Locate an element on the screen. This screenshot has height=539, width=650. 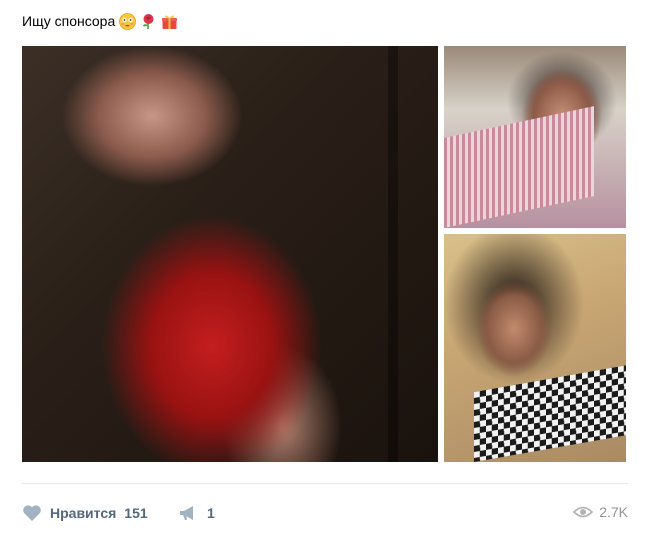
post-text: Ищу спонсора is located at coordinates (100, 21).